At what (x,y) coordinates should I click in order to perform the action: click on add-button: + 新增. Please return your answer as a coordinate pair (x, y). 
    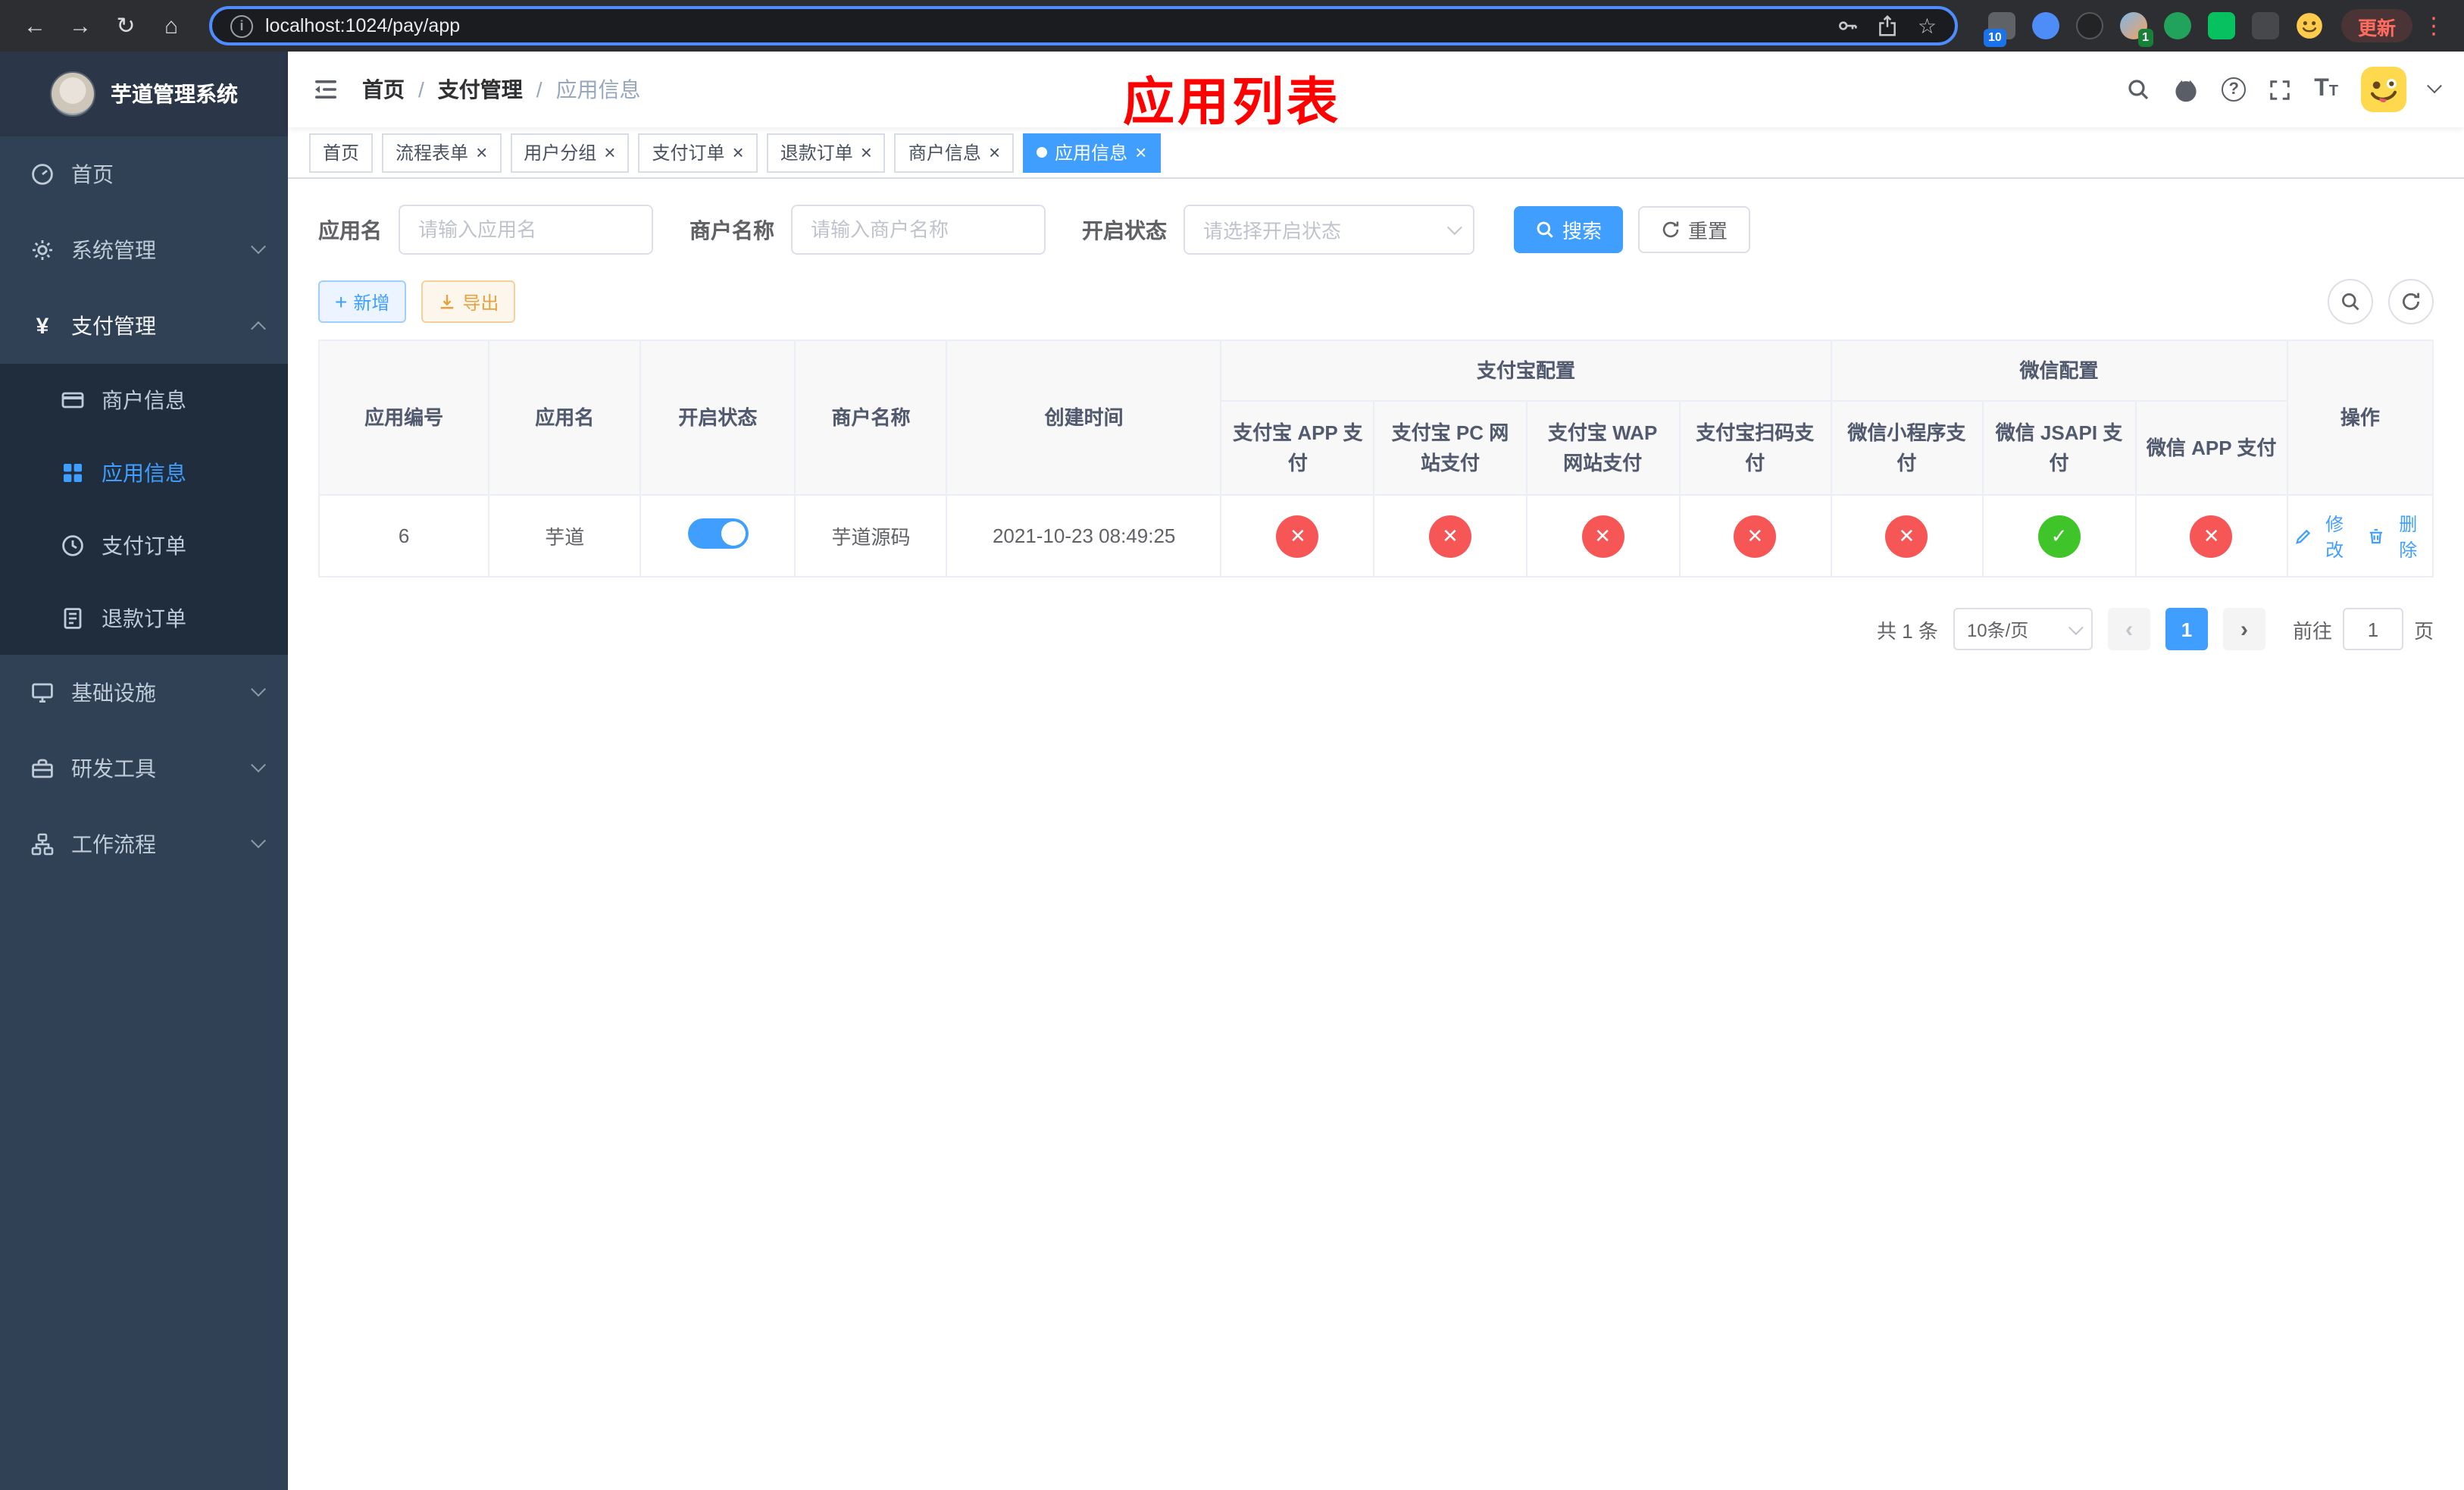
    Looking at the image, I should click on (362, 301).